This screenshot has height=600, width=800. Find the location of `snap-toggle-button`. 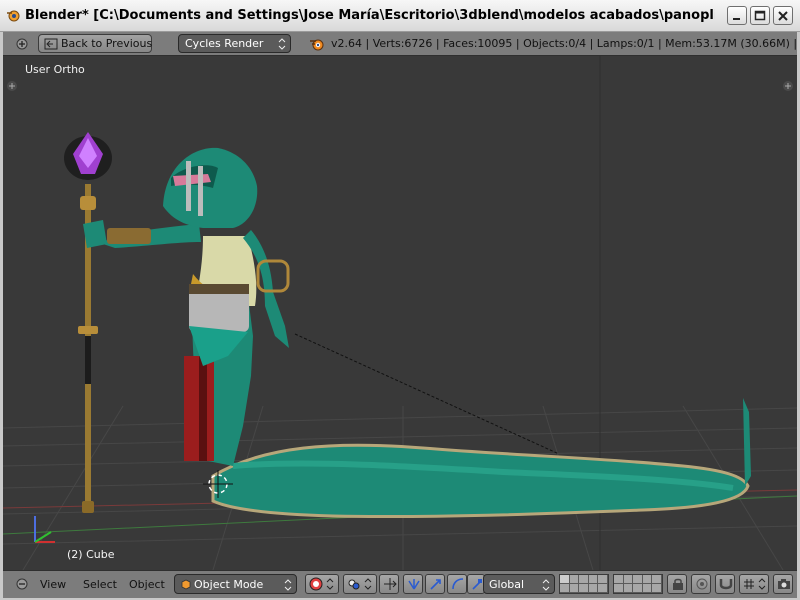

snap-toggle-button is located at coordinates (725, 584).